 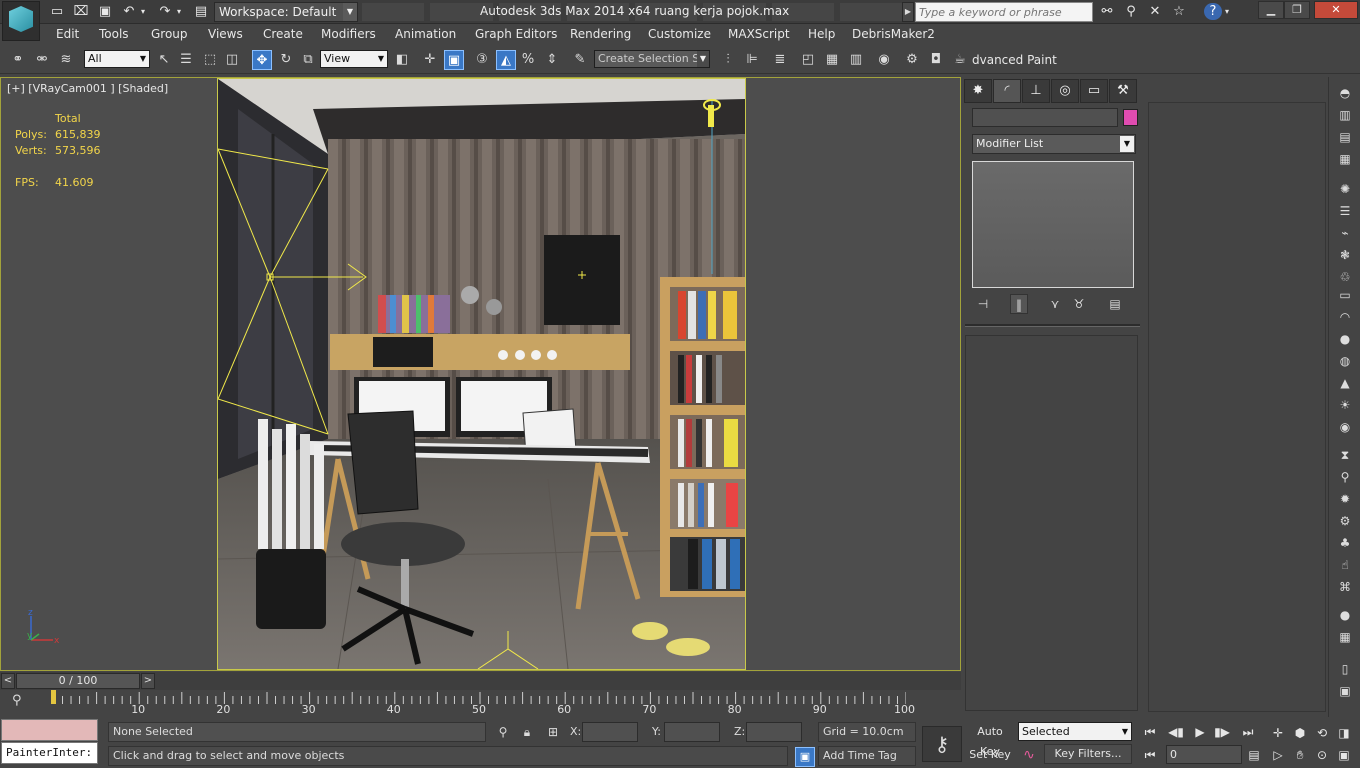 What do you see at coordinates (960, 60) in the screenshot?
I see `render-teapot-icon: ☕` at bounding box center [960, 60].